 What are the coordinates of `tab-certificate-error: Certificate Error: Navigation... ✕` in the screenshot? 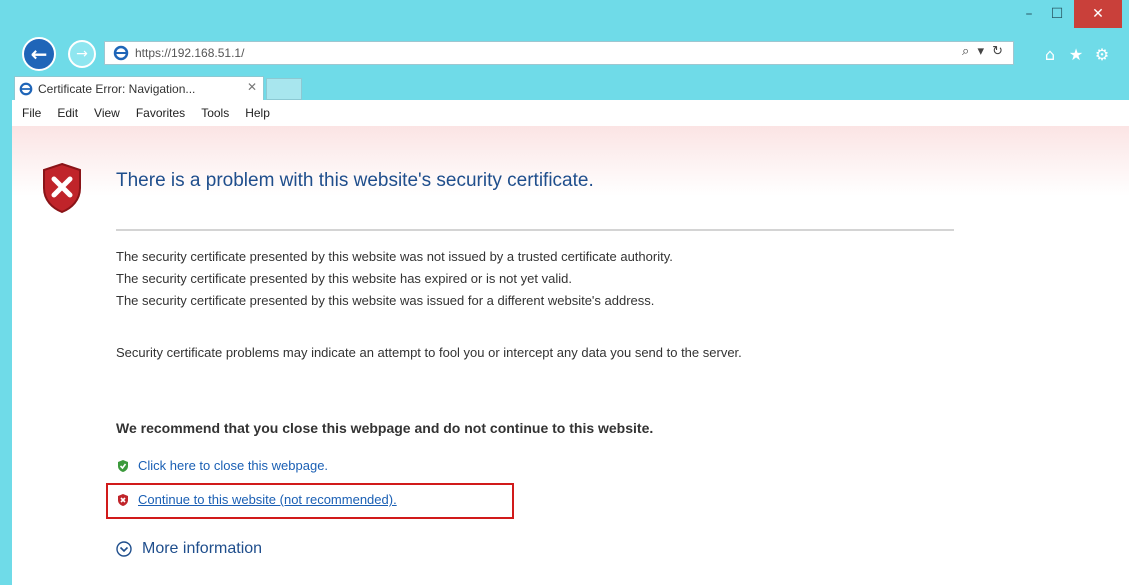 It's located at (139, 88).